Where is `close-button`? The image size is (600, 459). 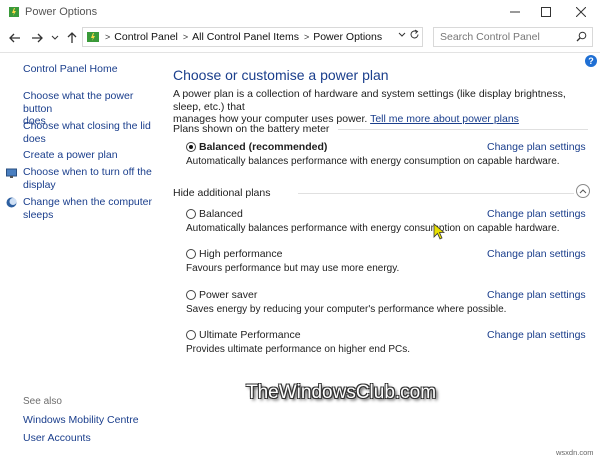
close-button is located at coordinates (581, 12).